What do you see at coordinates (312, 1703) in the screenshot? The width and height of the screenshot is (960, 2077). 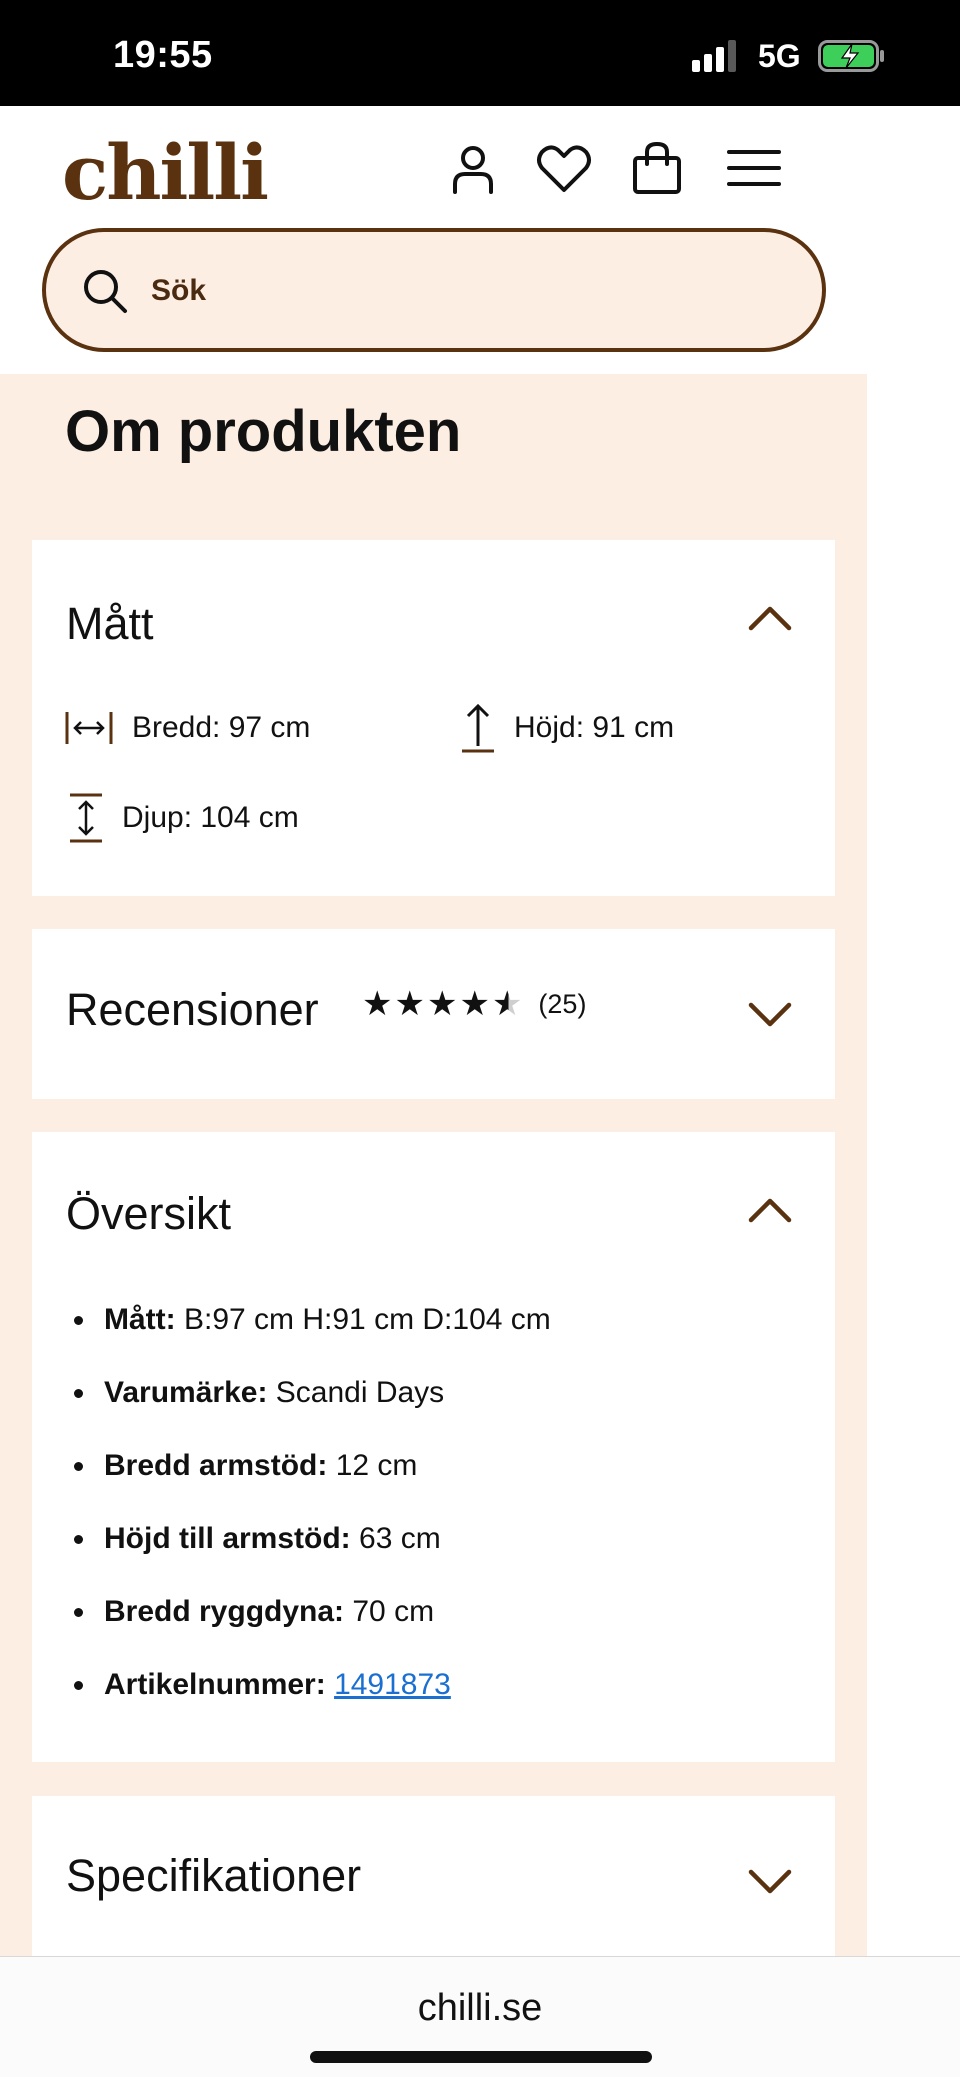 I see `list-item: Artikelnummer: 1491873` at bounding box center [312, 1703].